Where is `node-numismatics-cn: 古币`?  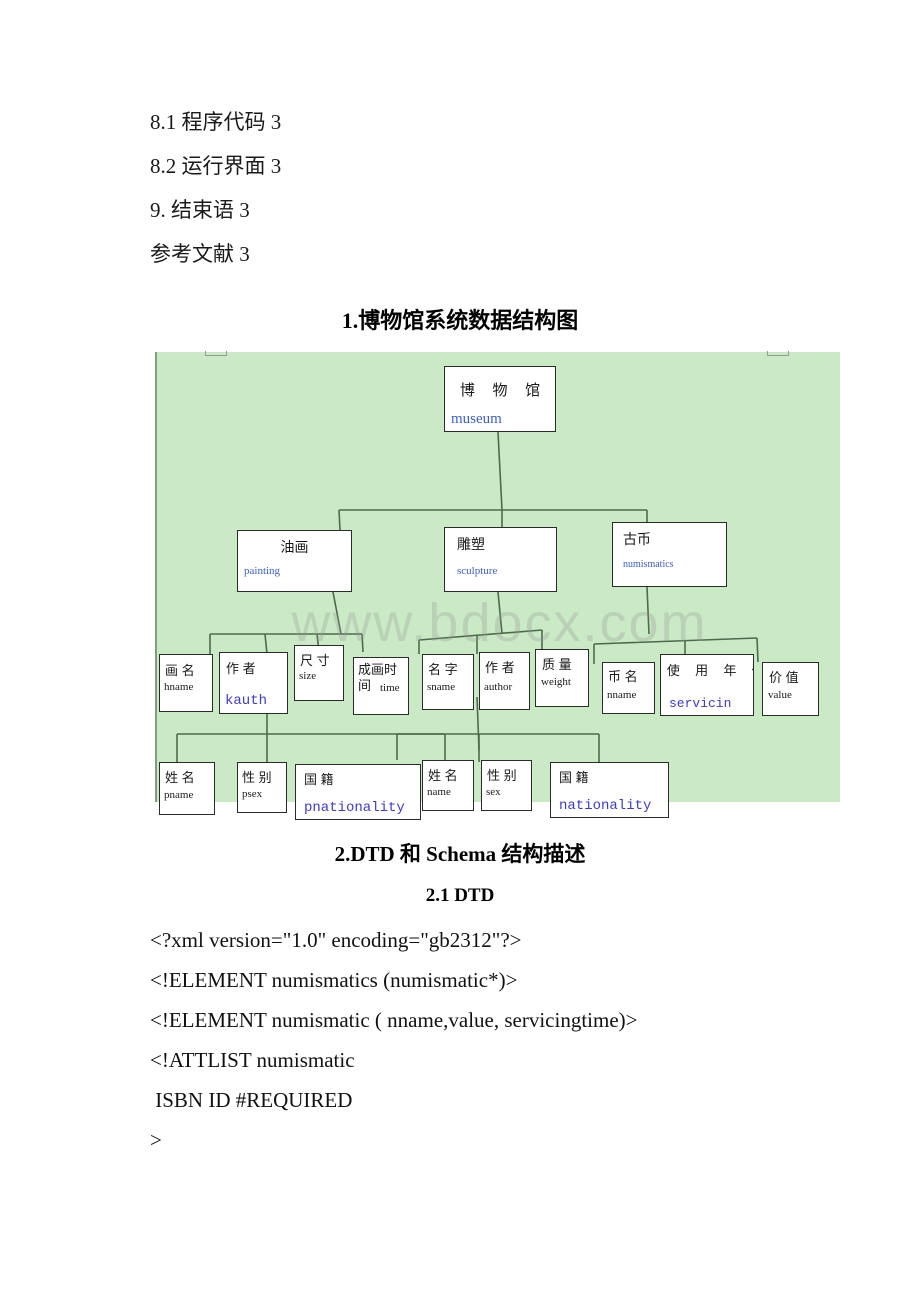
node-numismatics-cn: 古币 is located at coordinates (637, 539).